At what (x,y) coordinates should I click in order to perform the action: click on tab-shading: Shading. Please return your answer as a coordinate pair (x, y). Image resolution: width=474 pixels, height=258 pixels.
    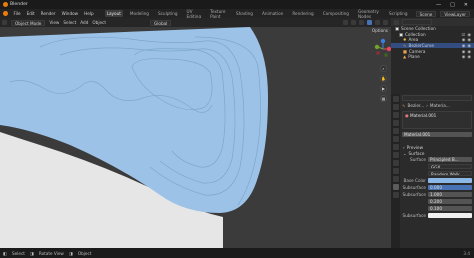
    Looking at the image, I should click on (244, 13).